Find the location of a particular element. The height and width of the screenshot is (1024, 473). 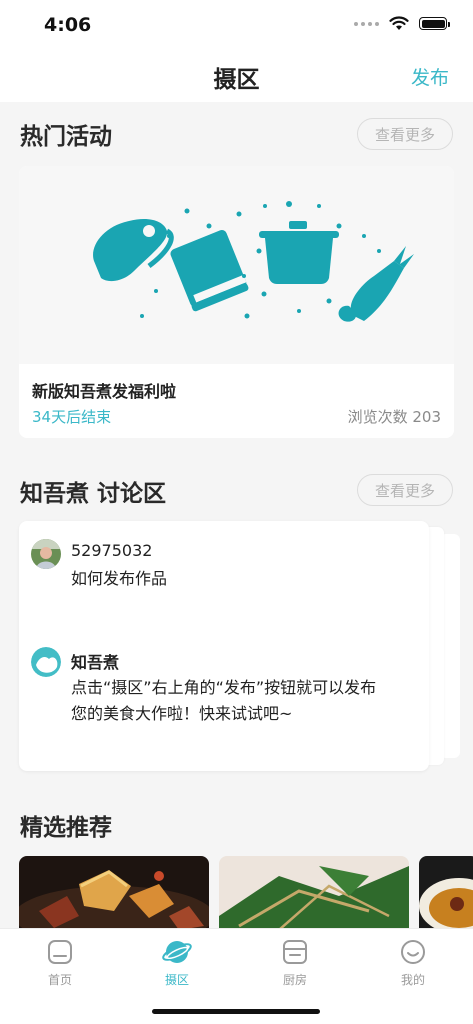

discussion-title: 知吾煮 讨论区 is located at coordinates (93, 494).